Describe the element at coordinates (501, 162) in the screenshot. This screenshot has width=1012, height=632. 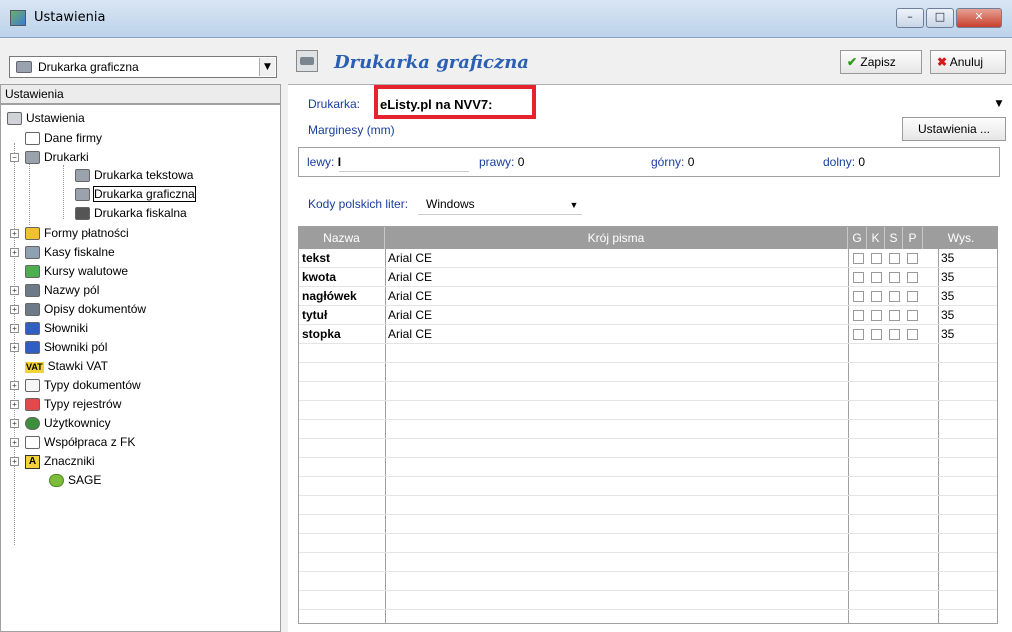
I see `margin-right: prawy: 0` at that location.